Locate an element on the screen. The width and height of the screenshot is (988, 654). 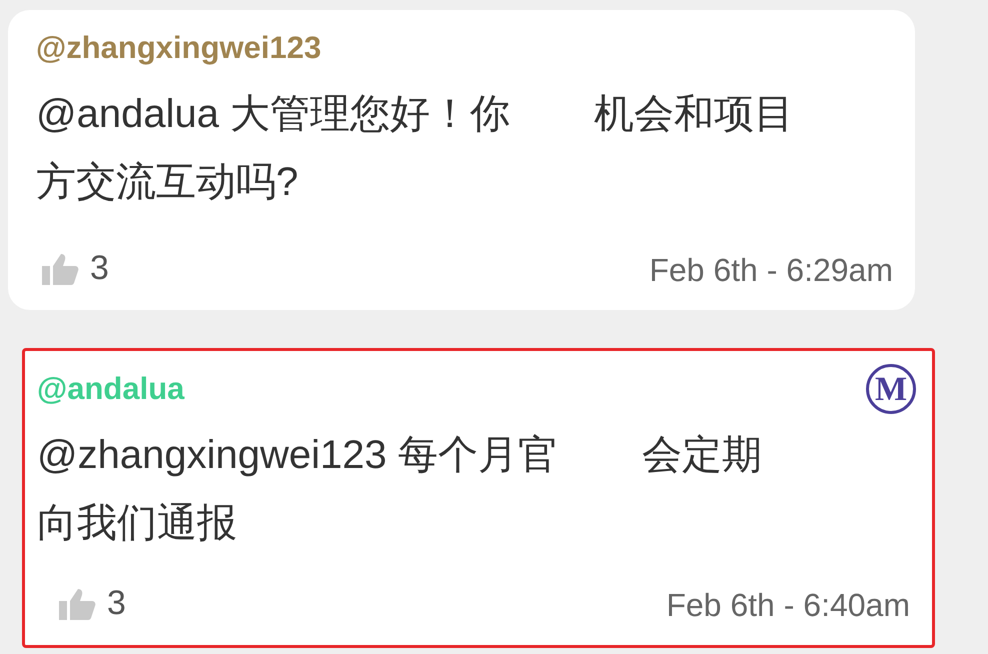
username: @zhangxingwei123 is located at coordinates (179, 48).